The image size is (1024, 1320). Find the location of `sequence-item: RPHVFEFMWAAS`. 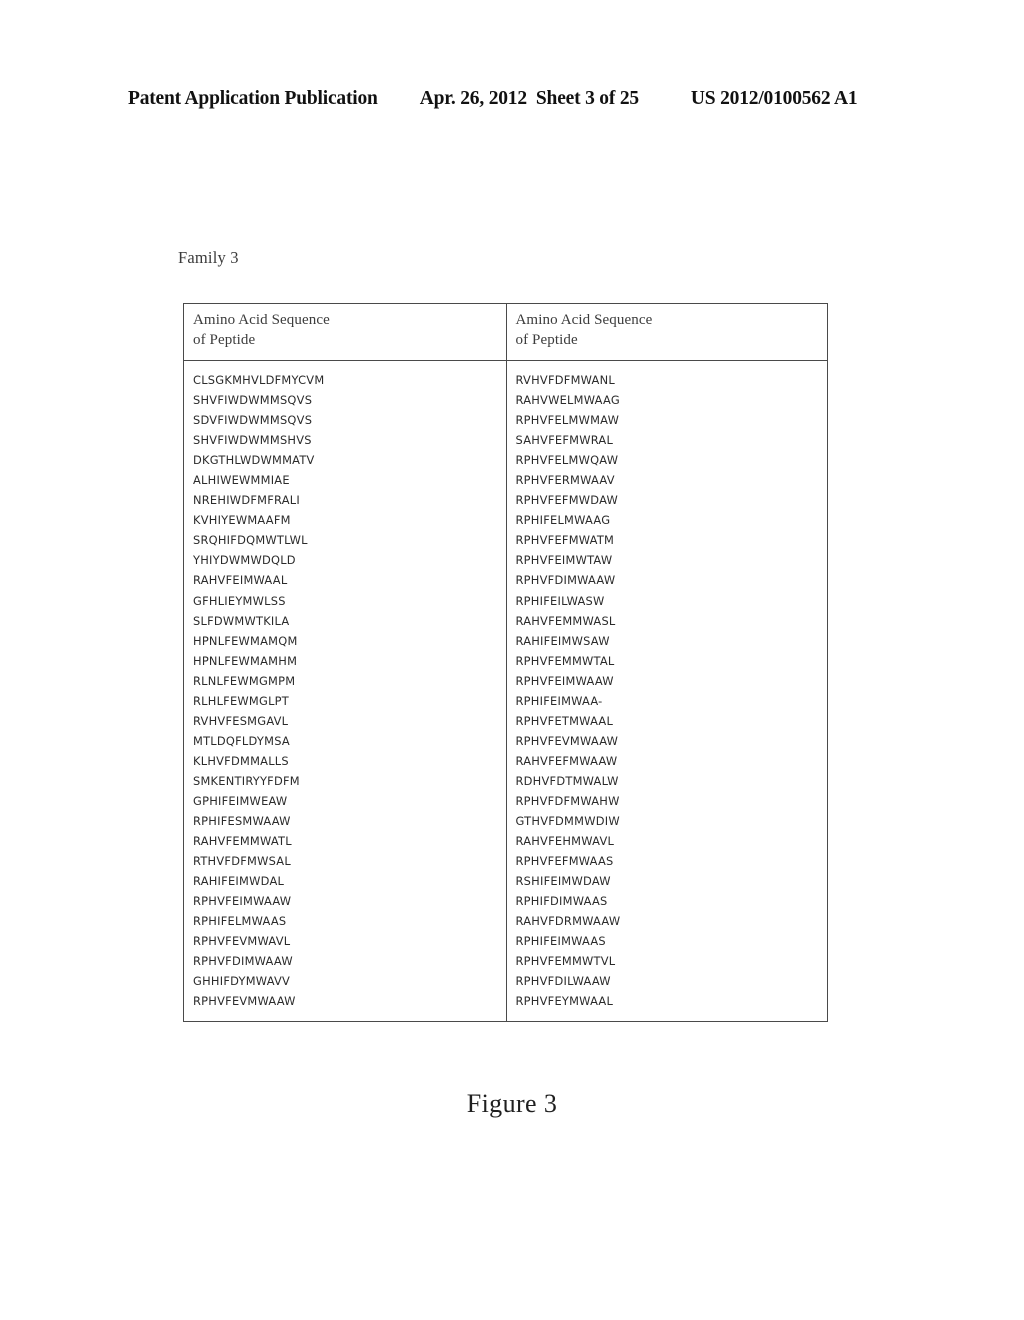

sequence-item: RPHVFEFMWAAS is located at coordinates (564, 861).